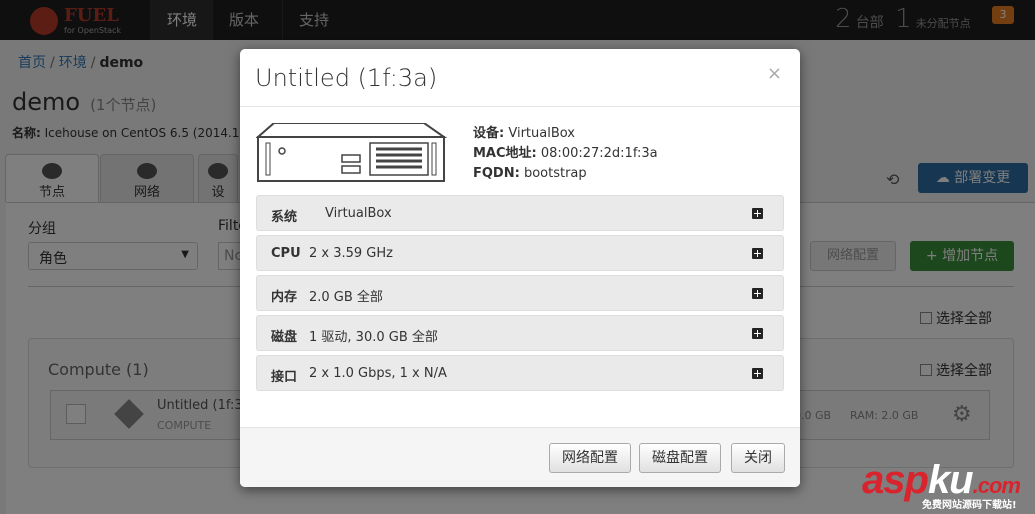  Describe the element at coordinates (590, 458) in the screenshot. I see `network-config-button: 网络配置` at that location.